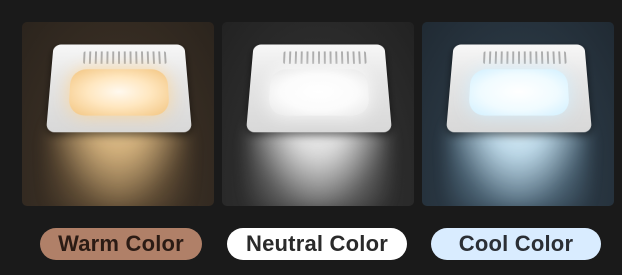  I want to click on ceiling-light-fixture-cool, so click(519, 88).